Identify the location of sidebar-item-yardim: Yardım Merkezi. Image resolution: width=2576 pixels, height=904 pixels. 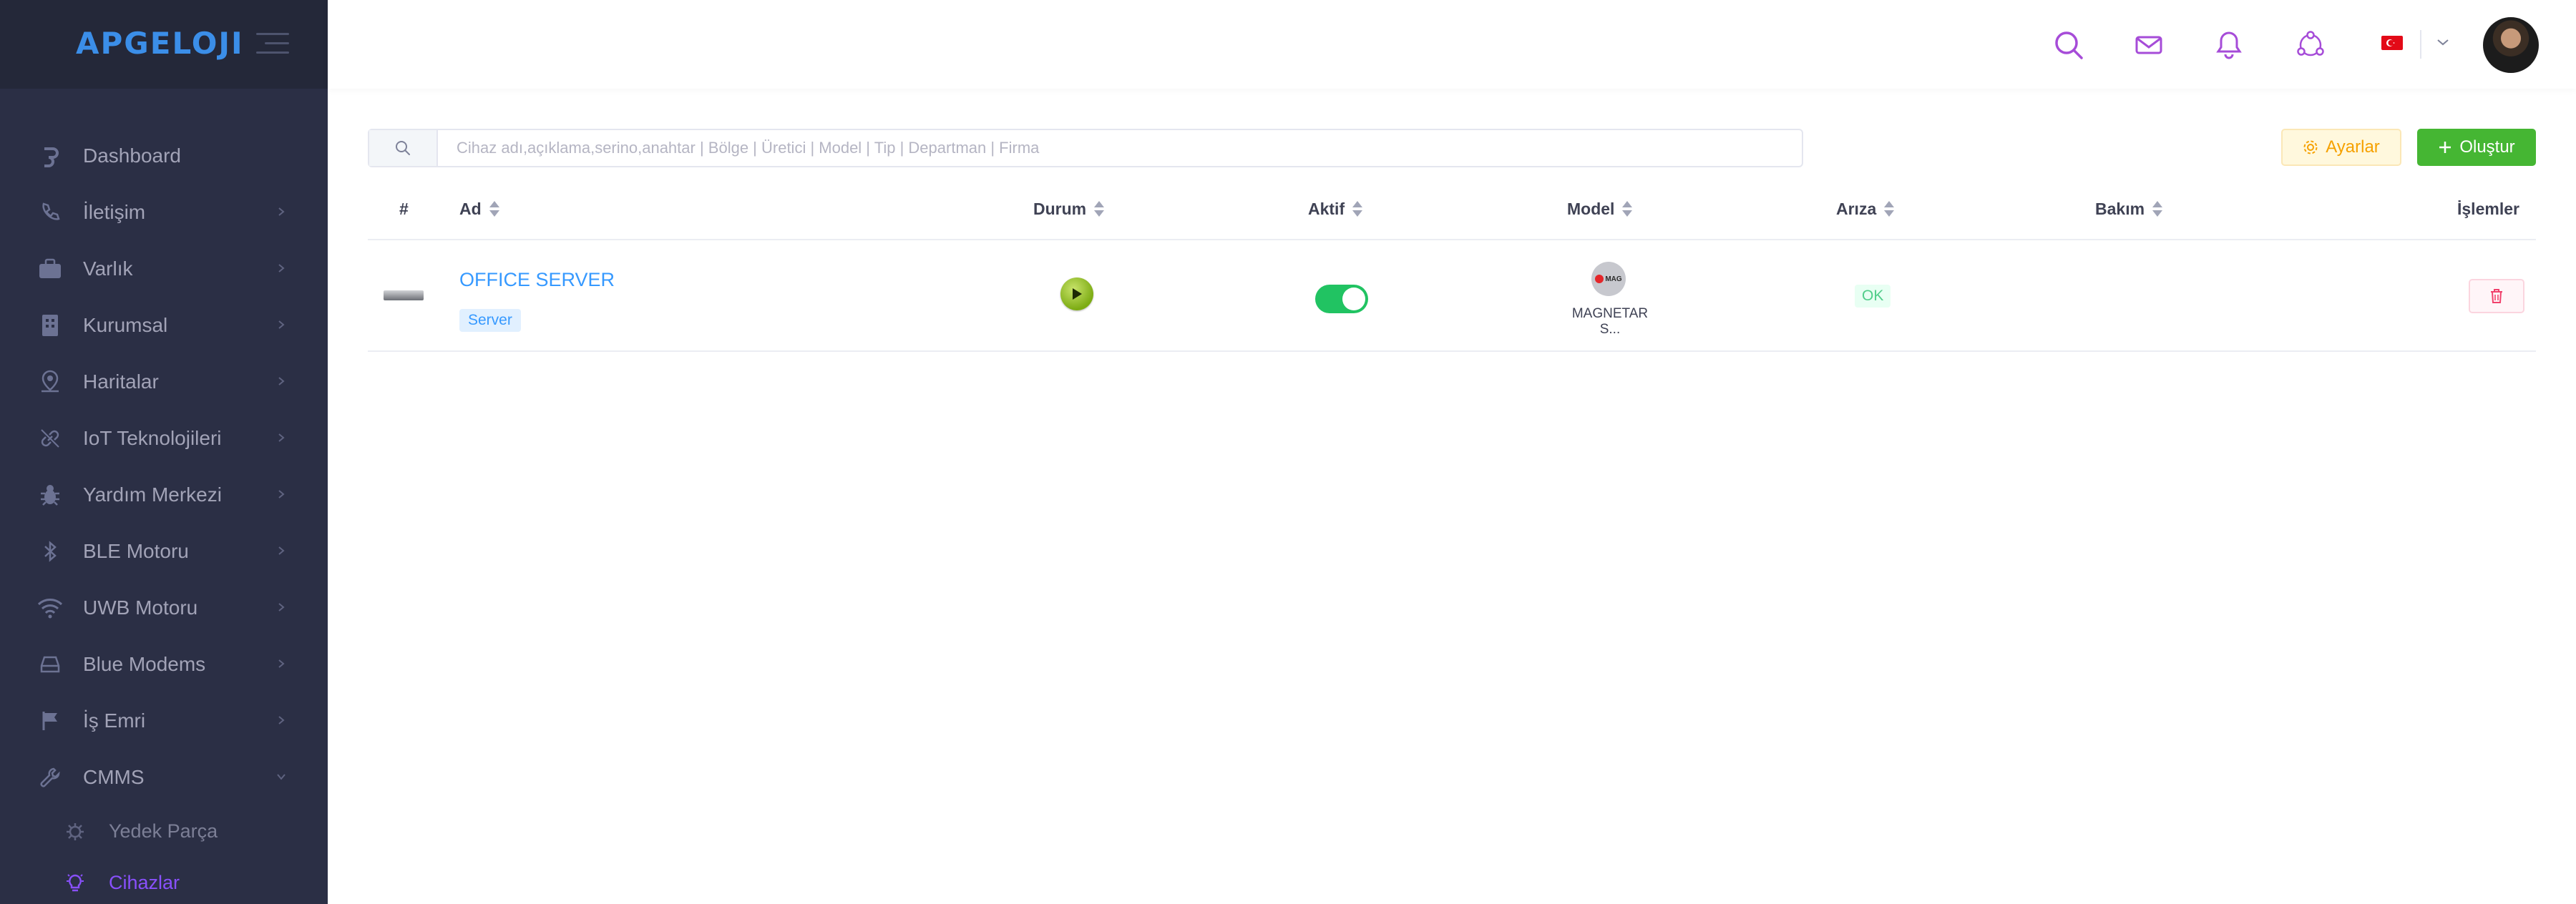
(164, 494).